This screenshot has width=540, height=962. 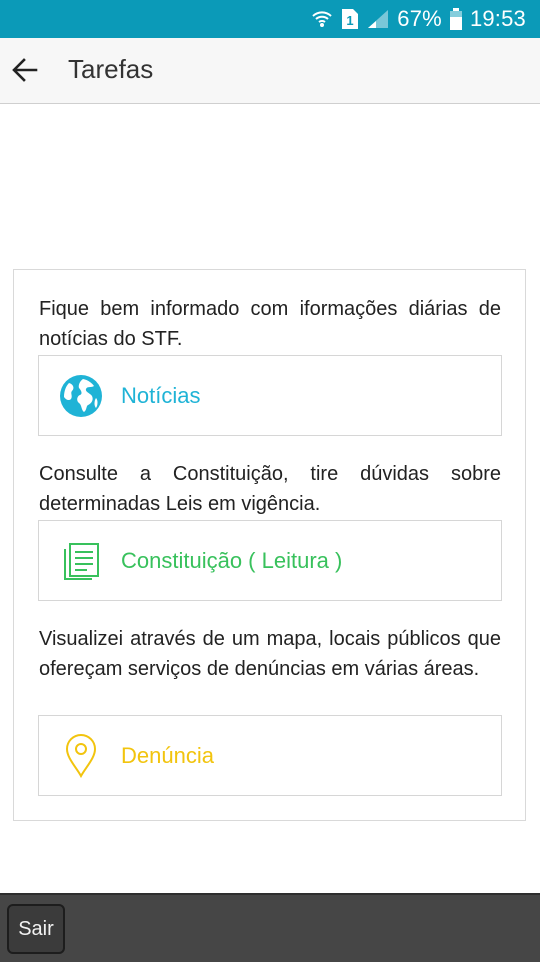 I want to click on news-button: Notícias, so click(x=270, y=395).